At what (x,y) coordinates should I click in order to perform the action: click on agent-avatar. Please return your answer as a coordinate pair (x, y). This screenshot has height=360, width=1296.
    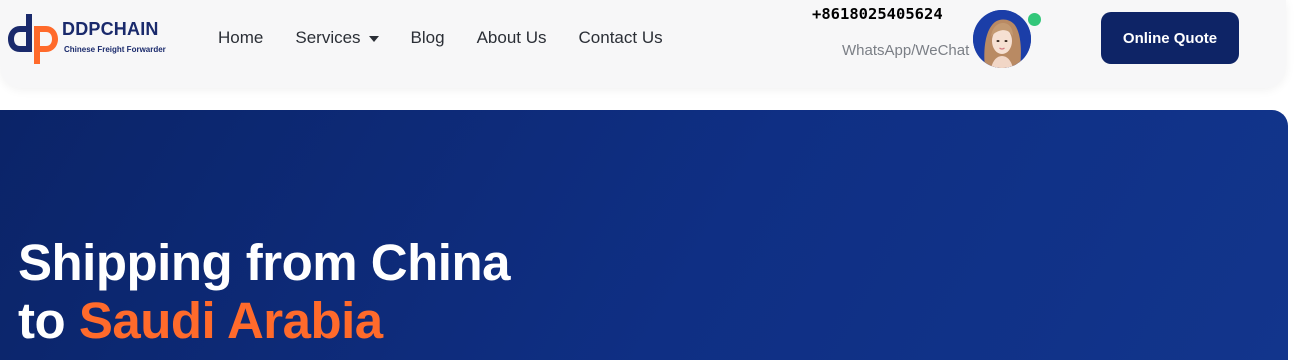
    Looking at the image, I should click on (1002, 39).